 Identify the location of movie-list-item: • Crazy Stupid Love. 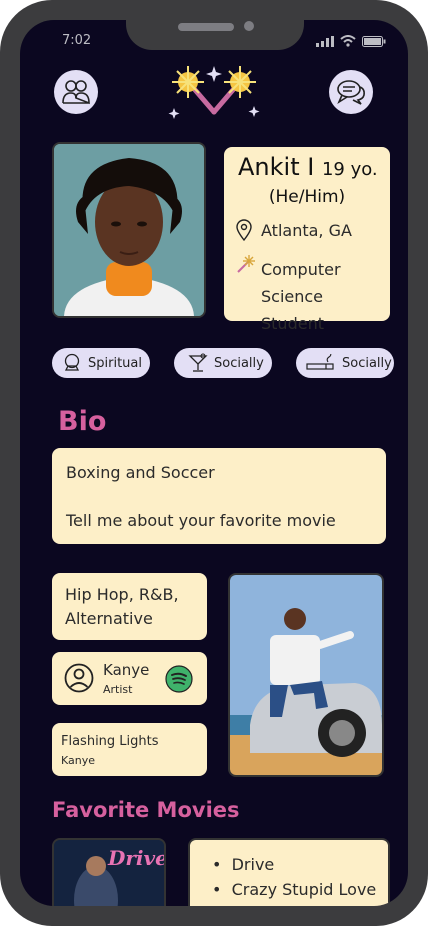
(294, 889).